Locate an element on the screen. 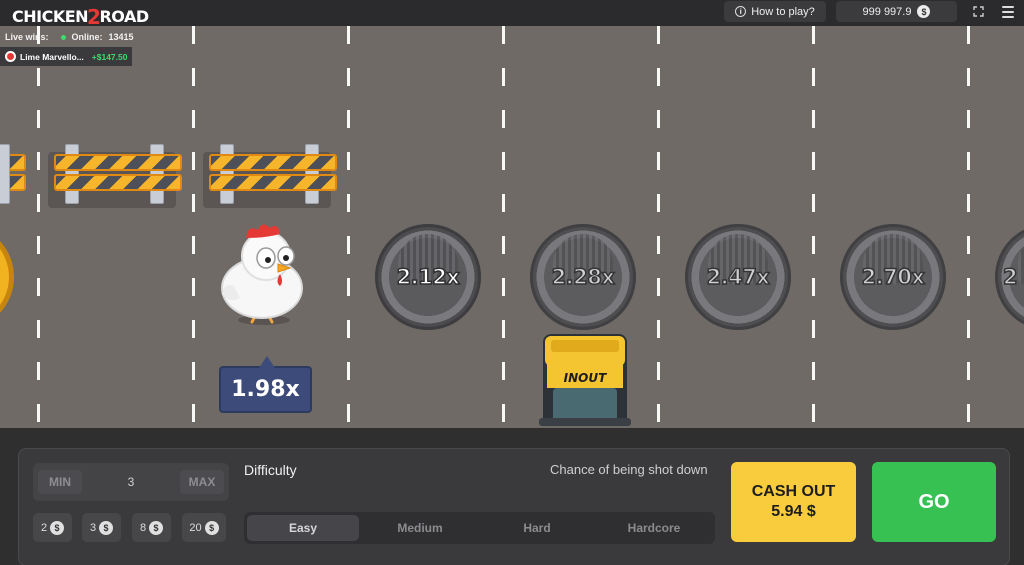 This screenshot has width=1024, height=565. fullscreen-icon is located at coordinates (978, 11).